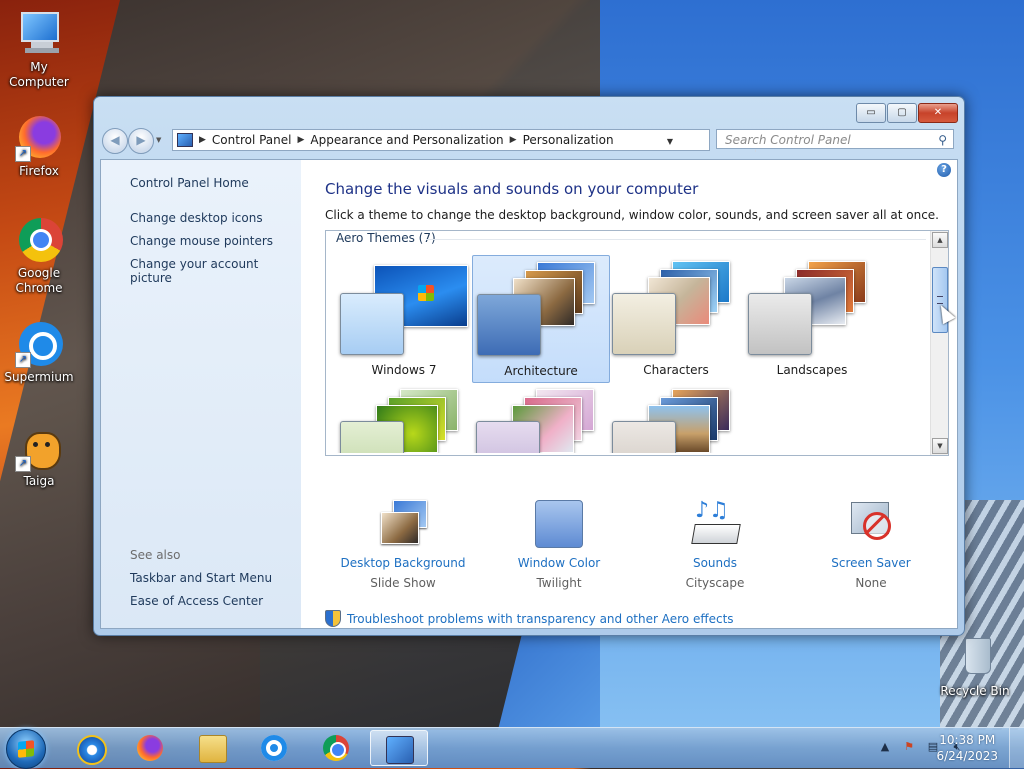 The width and height of the screenshot is (1024, 769). What do you see at coordinates (871, 524) in the screenshot?
I see `screen-saver-icon` at bounding box center [871, 524].